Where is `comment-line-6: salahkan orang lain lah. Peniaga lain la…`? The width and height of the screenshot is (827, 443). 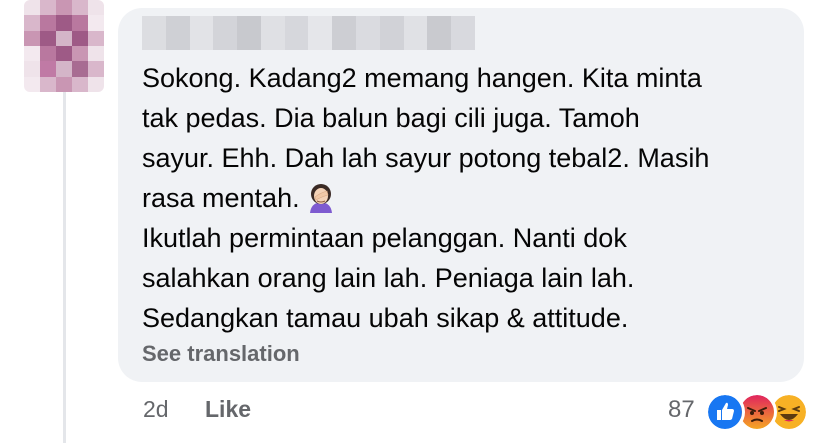
comment-line-6: salahkan orang lain lah. Peniaga lain la… is located at coordinates (388, 278).